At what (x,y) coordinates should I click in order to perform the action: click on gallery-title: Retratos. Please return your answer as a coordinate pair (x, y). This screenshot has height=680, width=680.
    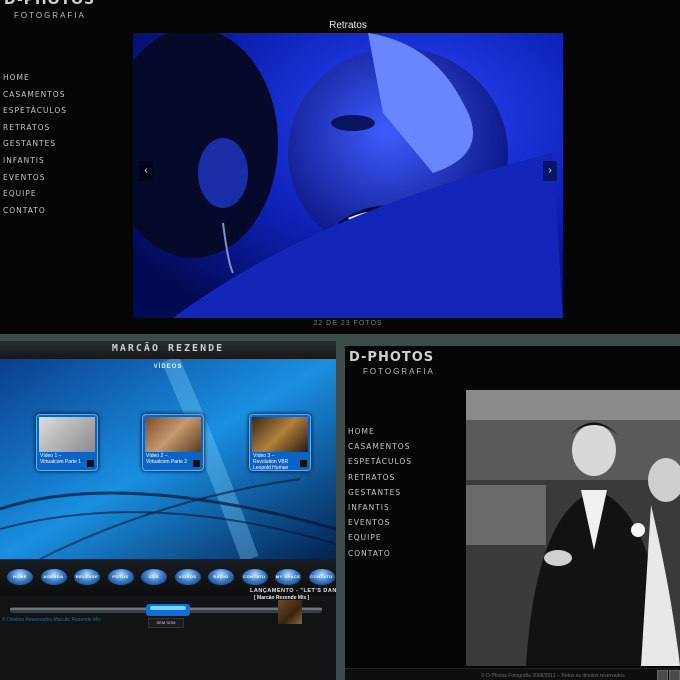
    Looking at the image, I should click on (348, 25).